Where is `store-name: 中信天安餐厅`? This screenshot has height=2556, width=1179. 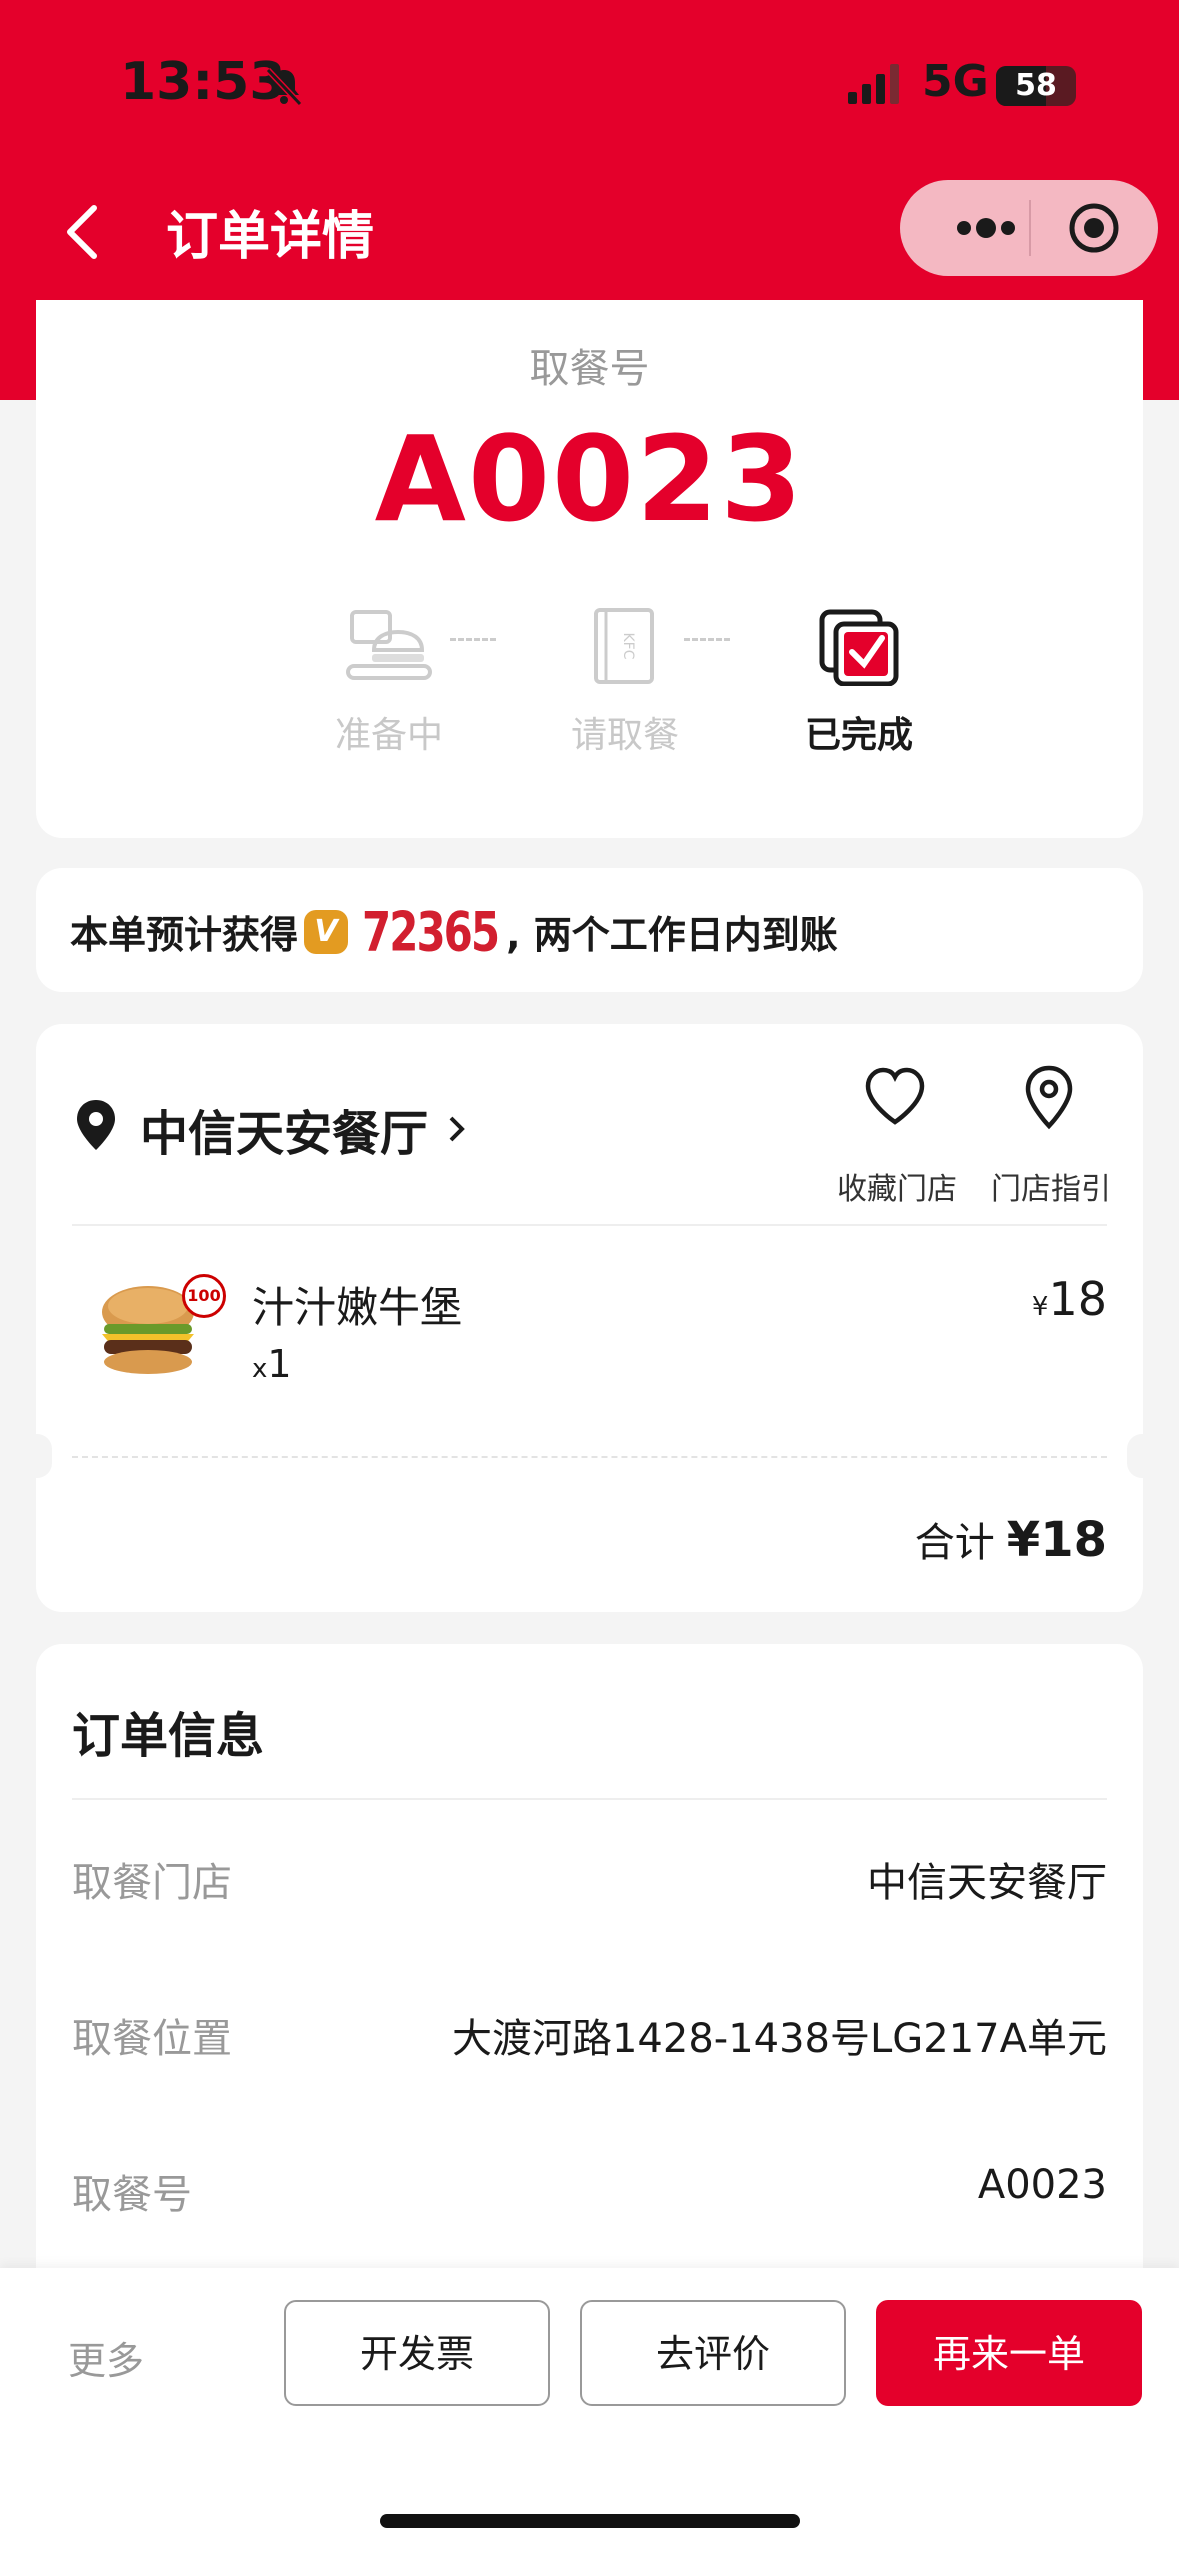
store-name: 中信天安餐厅 is located at coordinates (284, 1129).